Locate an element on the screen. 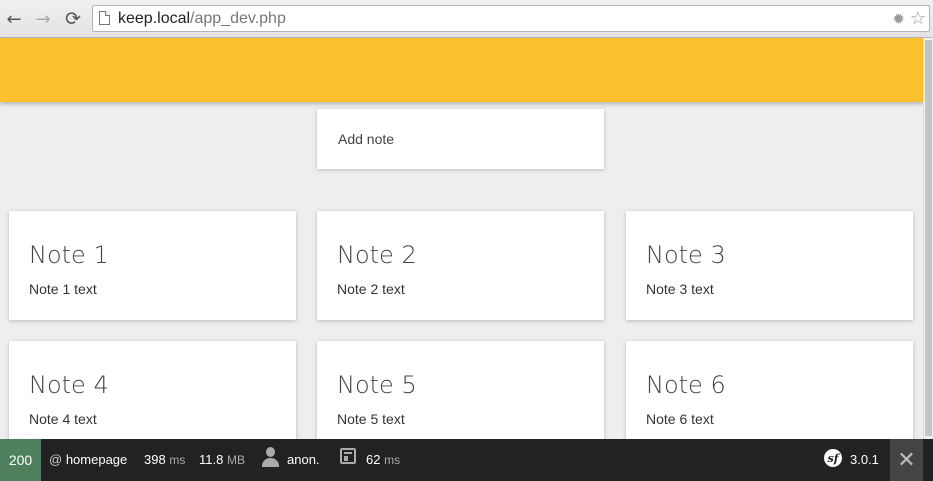  page-icon is located at coordinates (104, 18).